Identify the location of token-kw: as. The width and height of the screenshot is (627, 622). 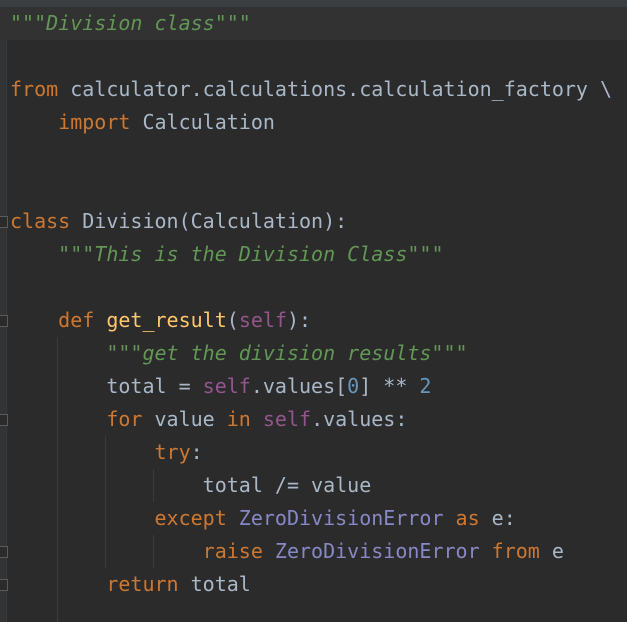
(467, 518).